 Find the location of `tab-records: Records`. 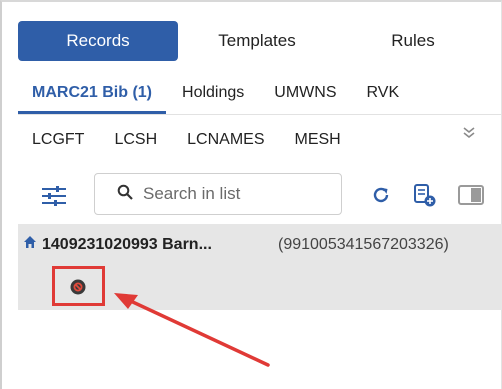

tab-records: Records is located at coordinates (98, 41).